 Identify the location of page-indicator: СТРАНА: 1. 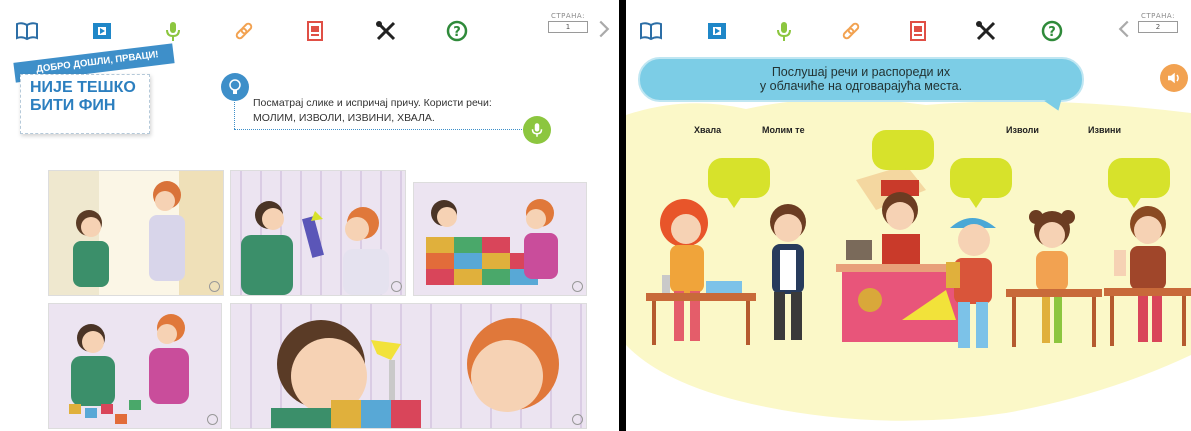
(568, 22).